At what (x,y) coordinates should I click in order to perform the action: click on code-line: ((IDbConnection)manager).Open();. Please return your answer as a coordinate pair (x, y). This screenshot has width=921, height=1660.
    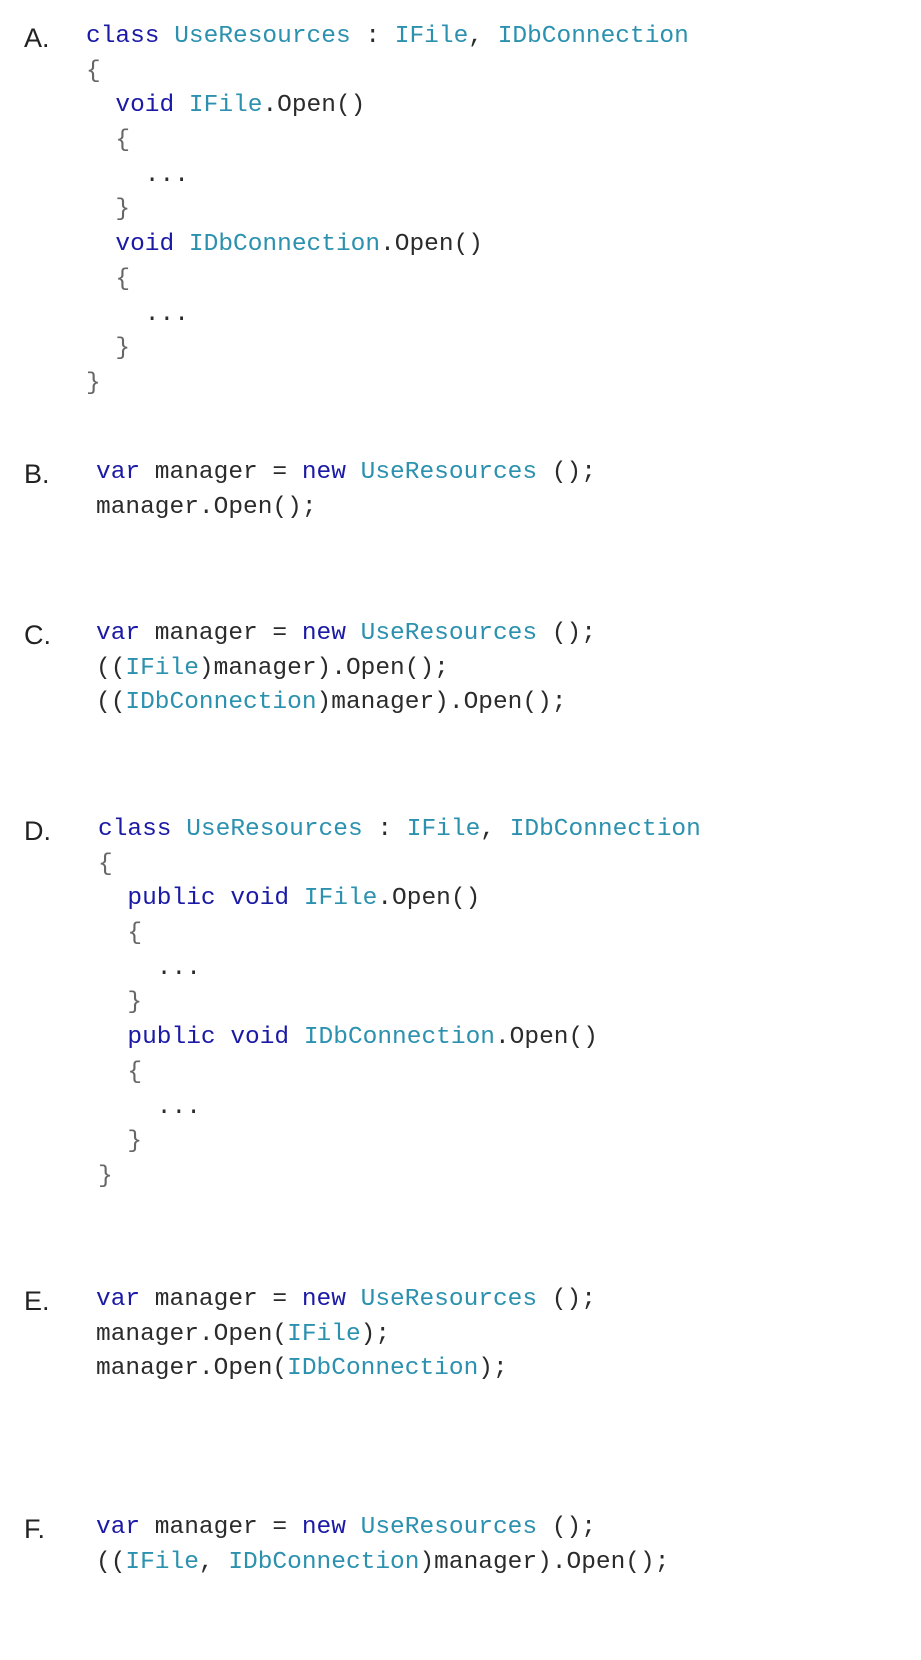
    Looking at the image, I should click on (346, 703).